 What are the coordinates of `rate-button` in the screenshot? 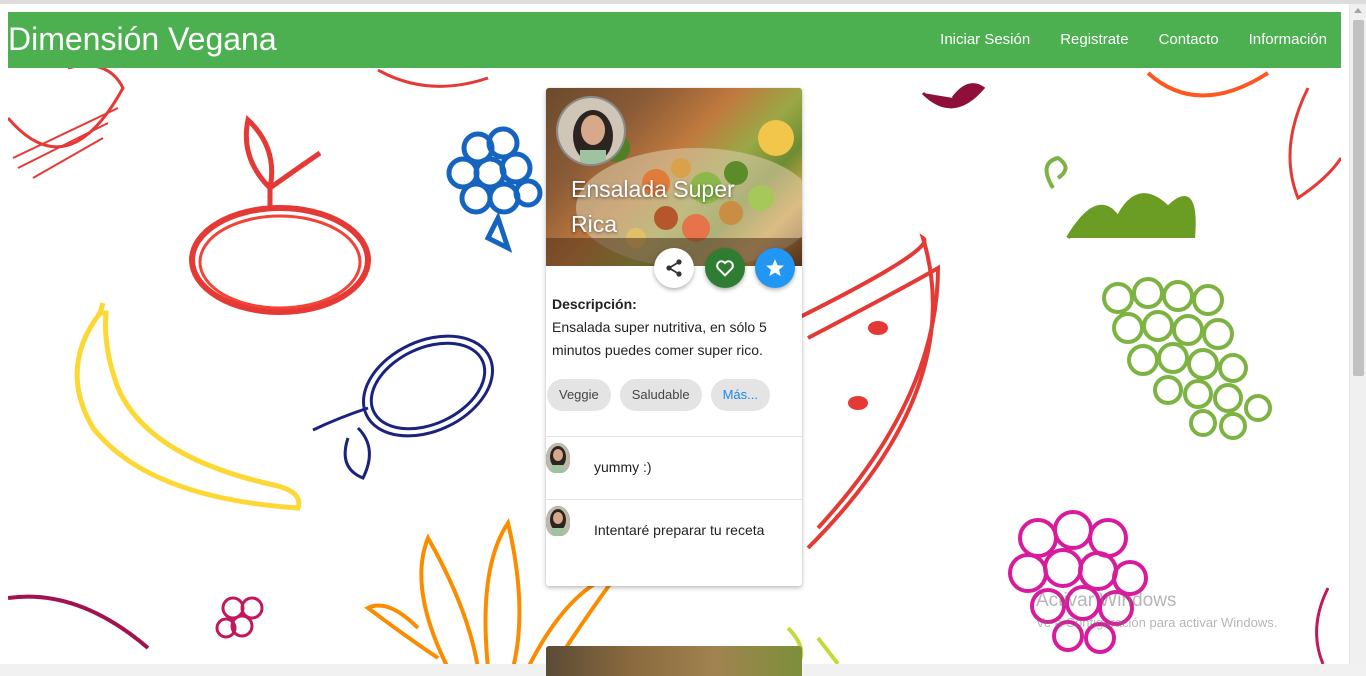 It's located at (775, 268).